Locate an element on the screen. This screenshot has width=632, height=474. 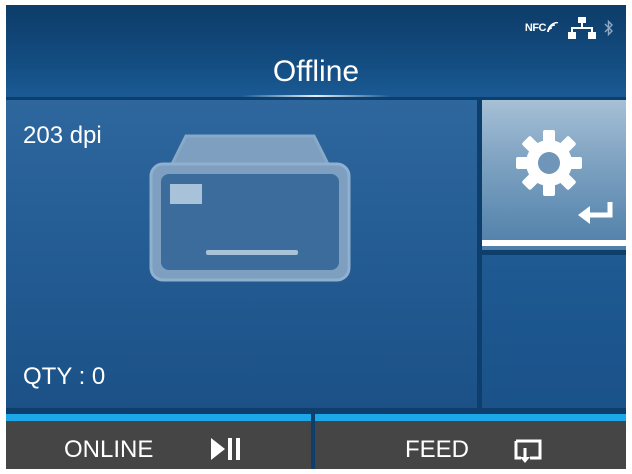
status-icons: NFC is located at coordinates (569, 28).